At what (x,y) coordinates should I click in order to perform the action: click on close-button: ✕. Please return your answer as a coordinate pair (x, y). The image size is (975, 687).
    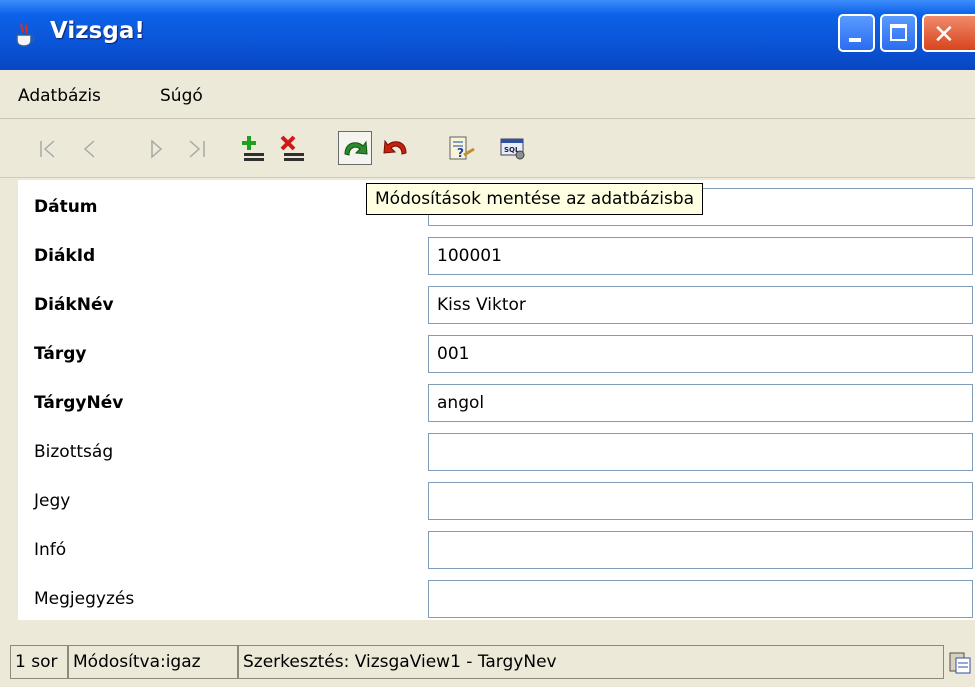
    Looking at the image, I should click on (948, 33).